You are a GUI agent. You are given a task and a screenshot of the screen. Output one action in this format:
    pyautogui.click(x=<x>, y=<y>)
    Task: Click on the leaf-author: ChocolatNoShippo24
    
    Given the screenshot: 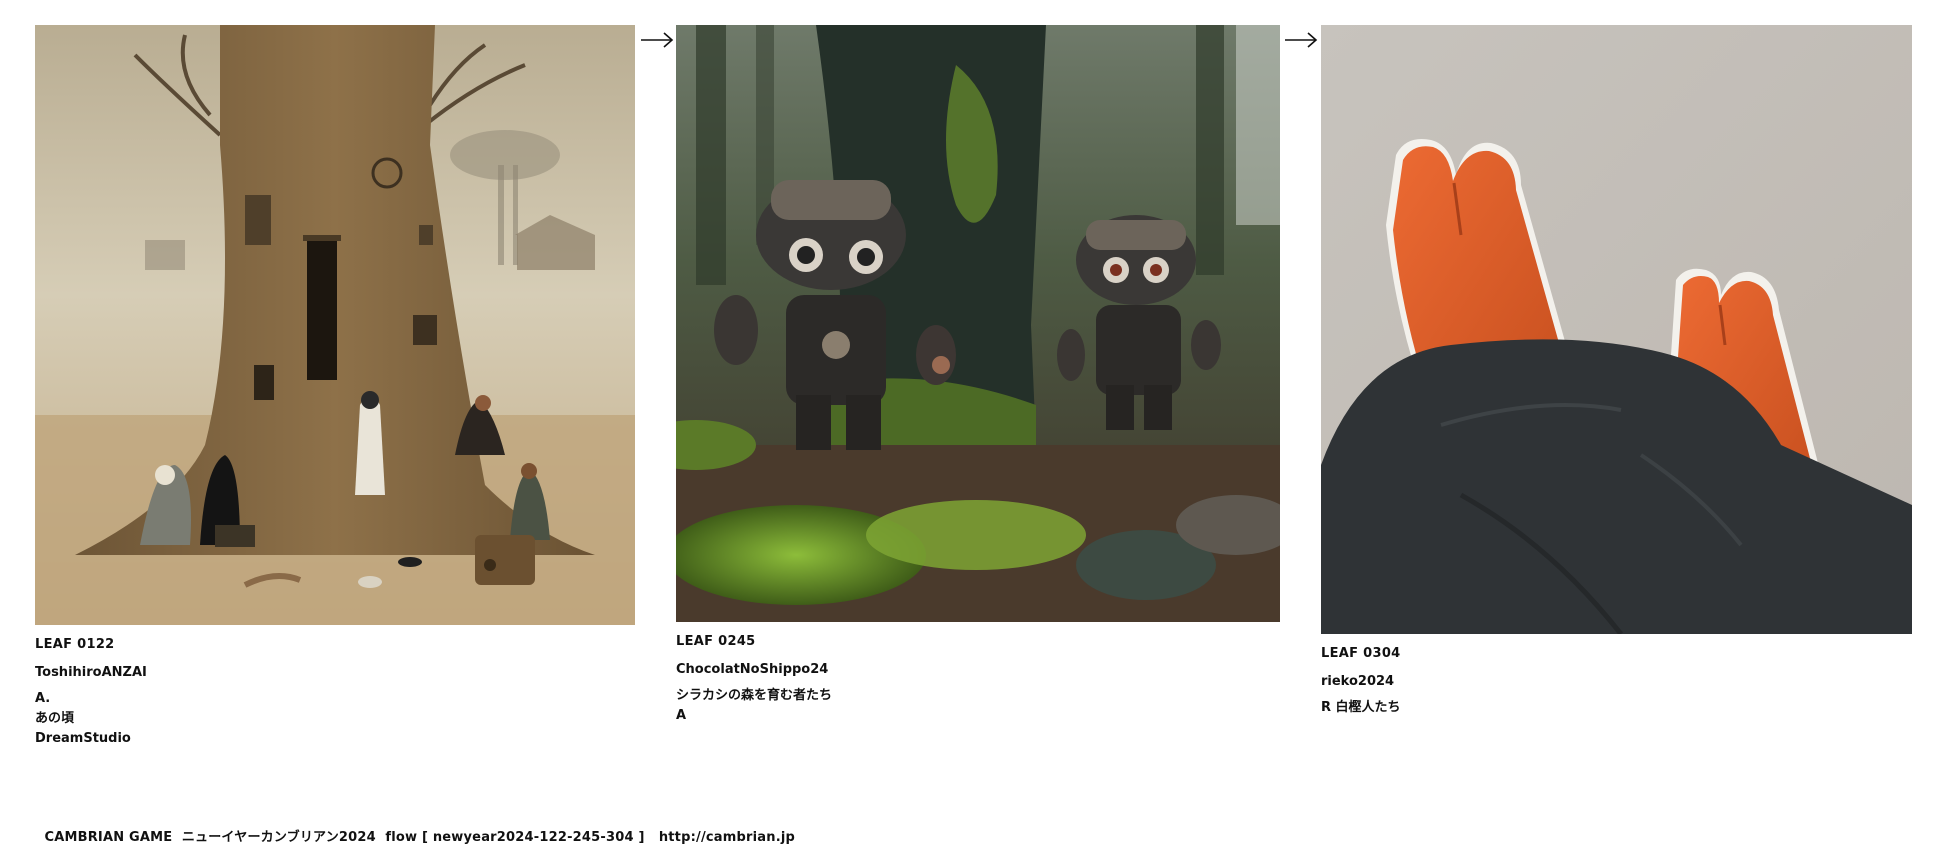 What is the action you would take?
    pyautogui.click(x=978, y=669)
    